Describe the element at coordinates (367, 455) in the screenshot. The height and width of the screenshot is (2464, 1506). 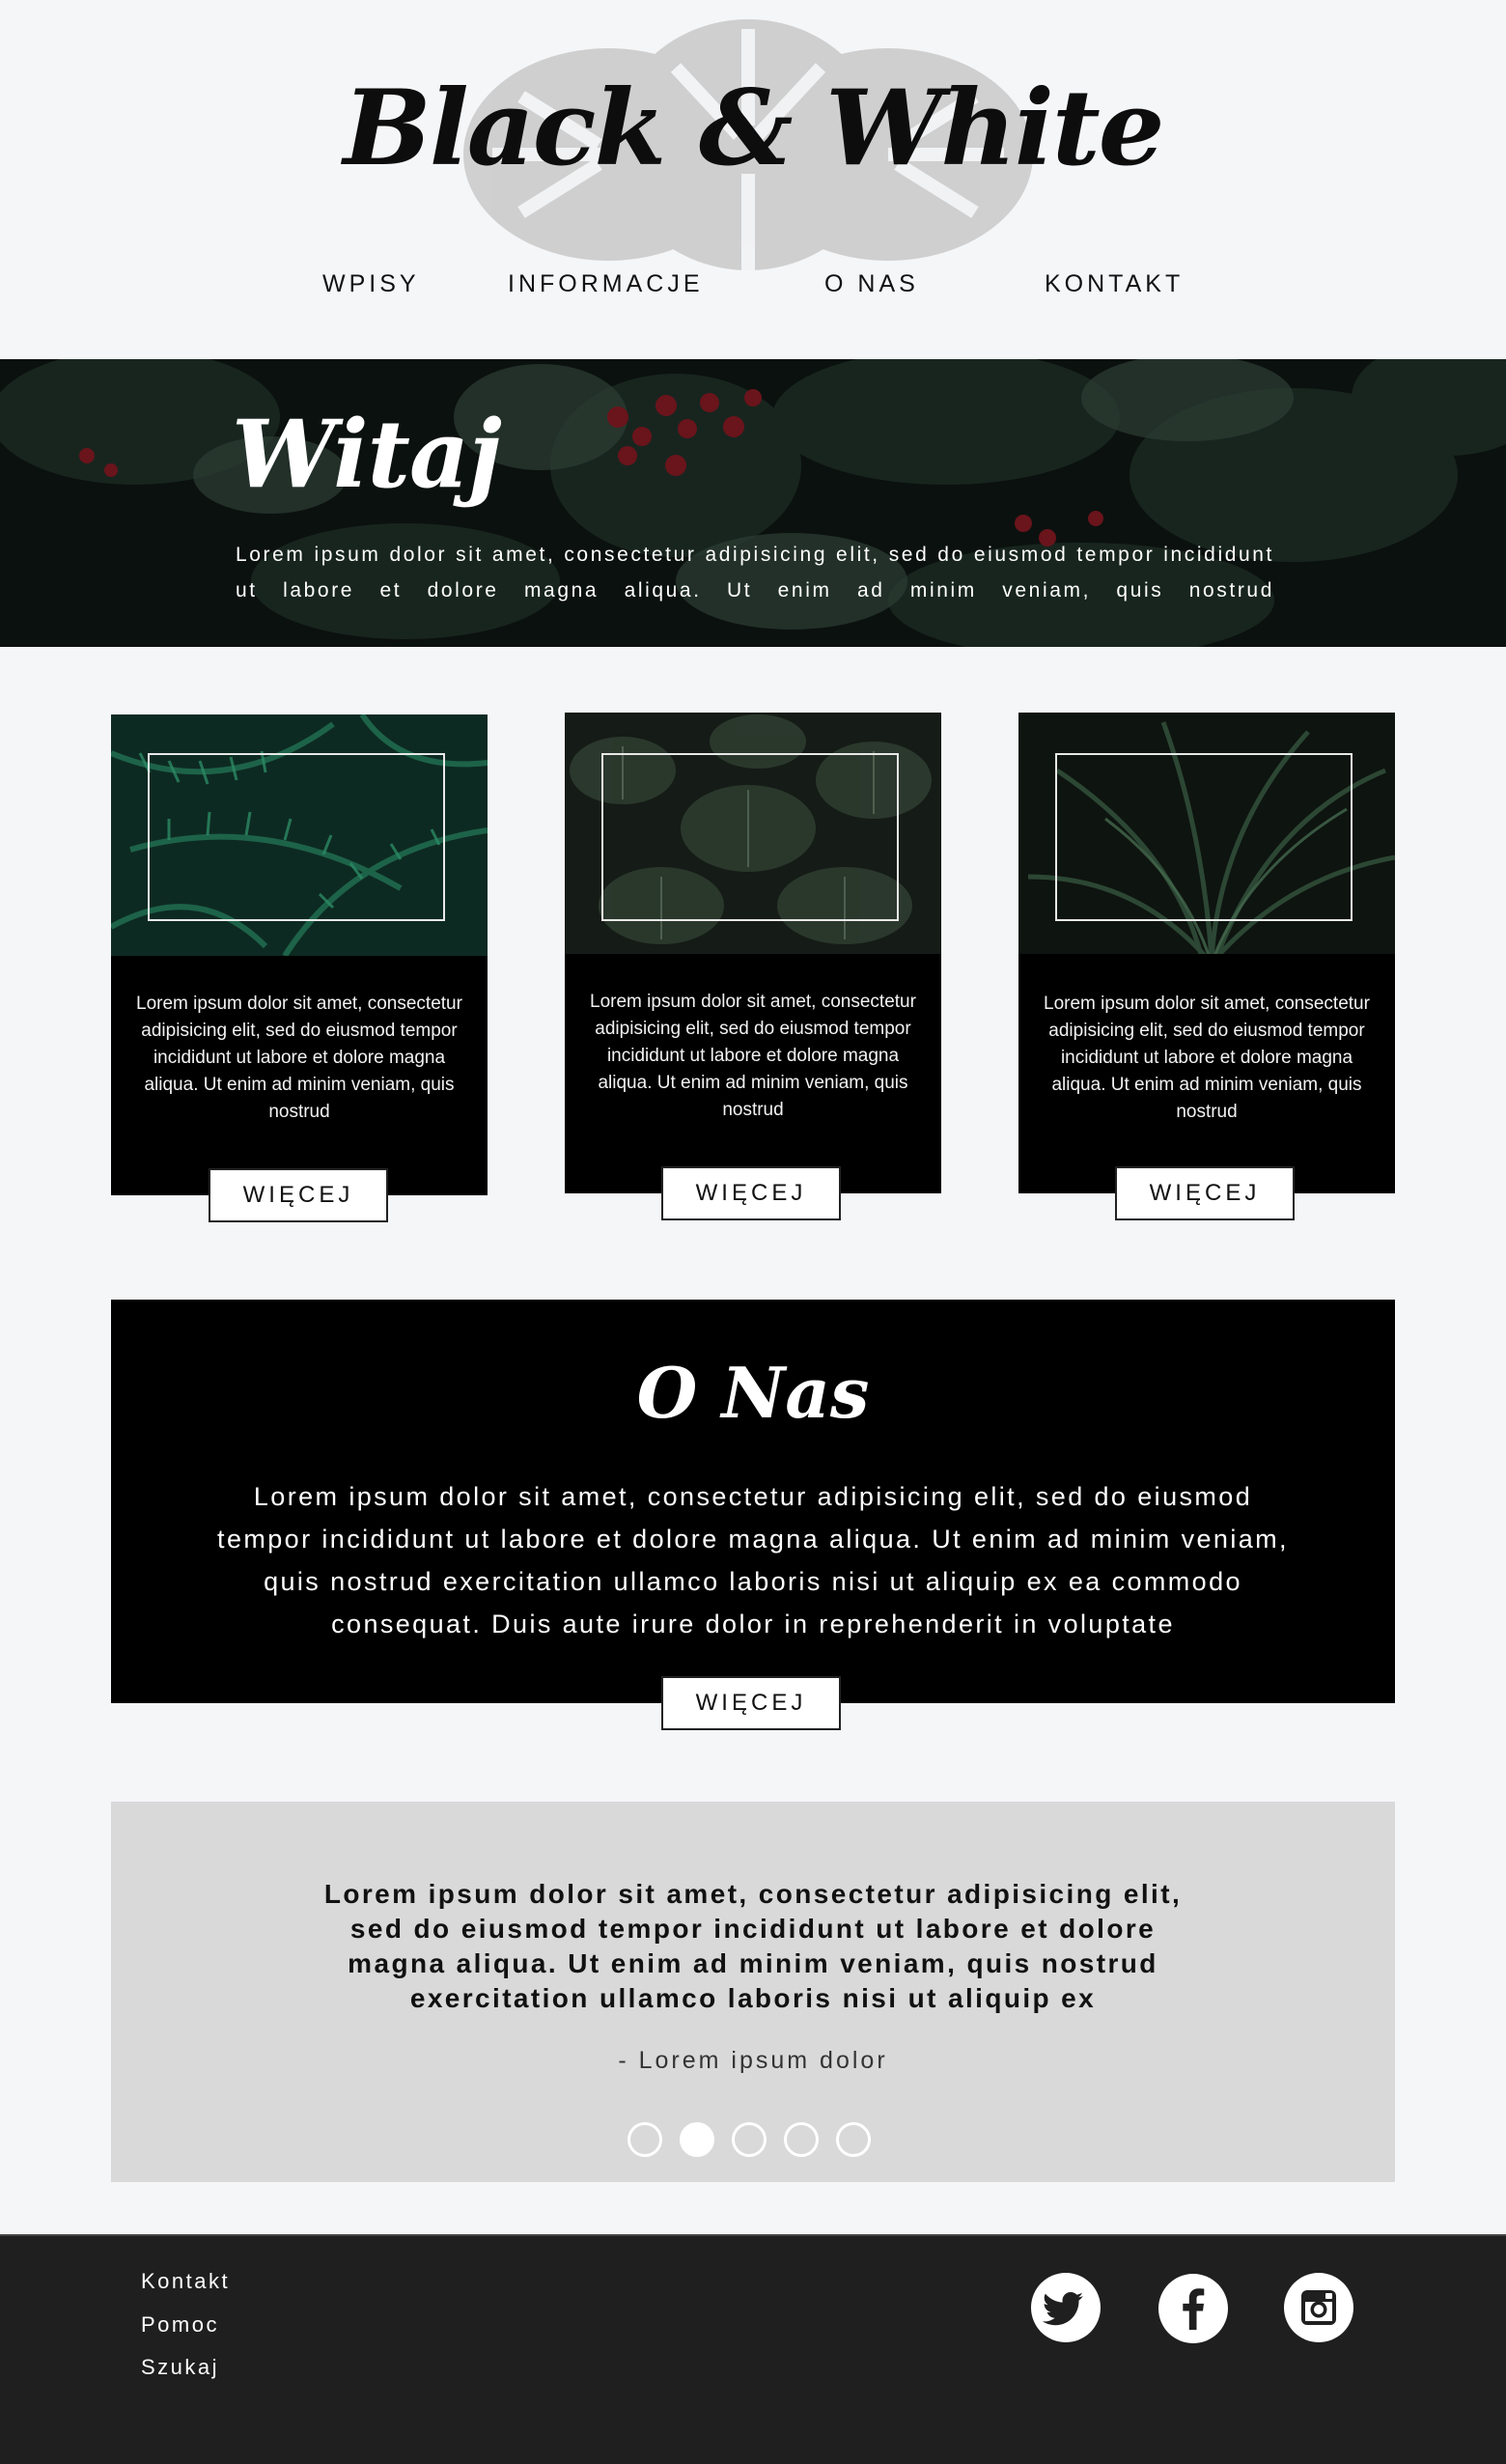
I see `hero-title: Witaj` at that location.